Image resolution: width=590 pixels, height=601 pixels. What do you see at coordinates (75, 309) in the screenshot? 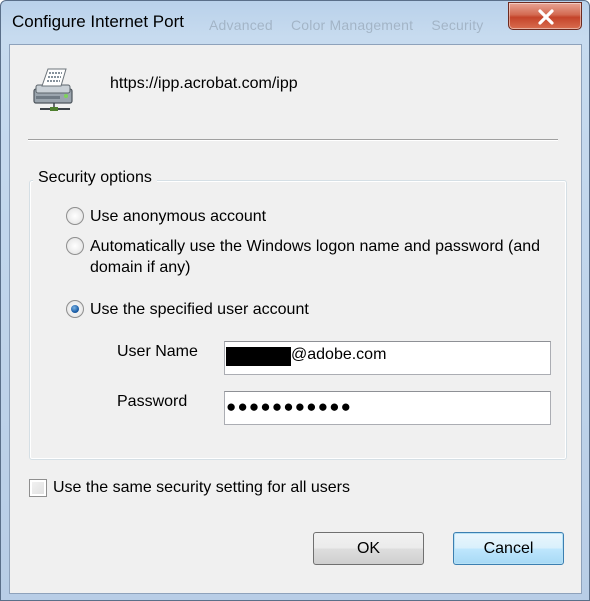
I see `radio-button-selected` at bounding box center [75, 309].